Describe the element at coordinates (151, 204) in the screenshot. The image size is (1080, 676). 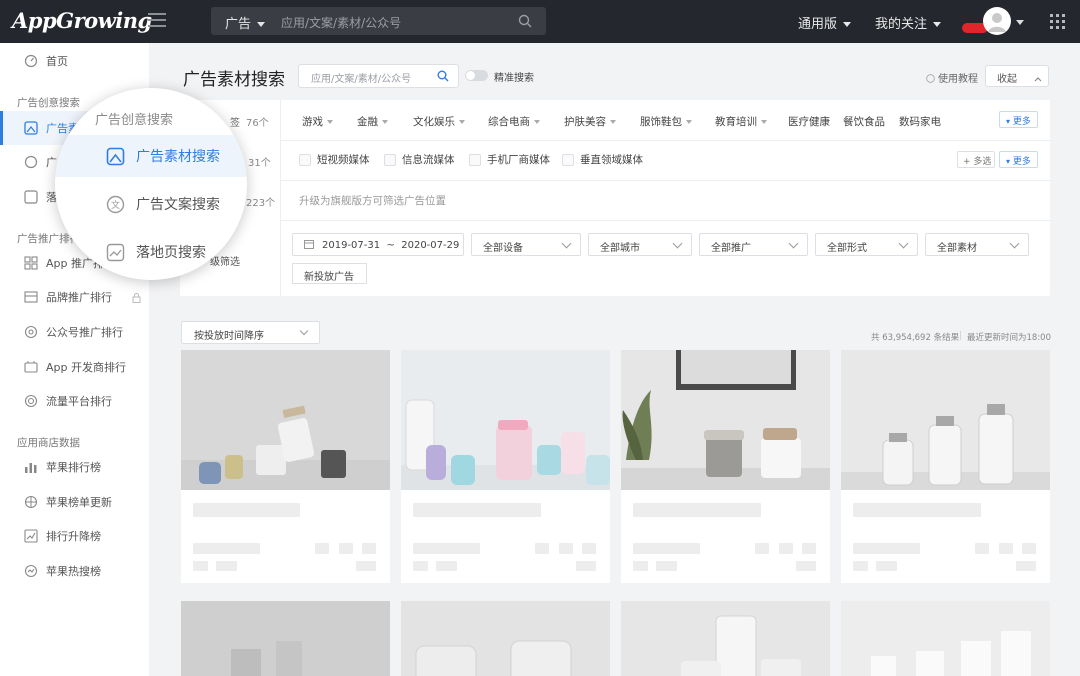
I see `magnifier-item-copy: 文 广告文案搜索` at that location.